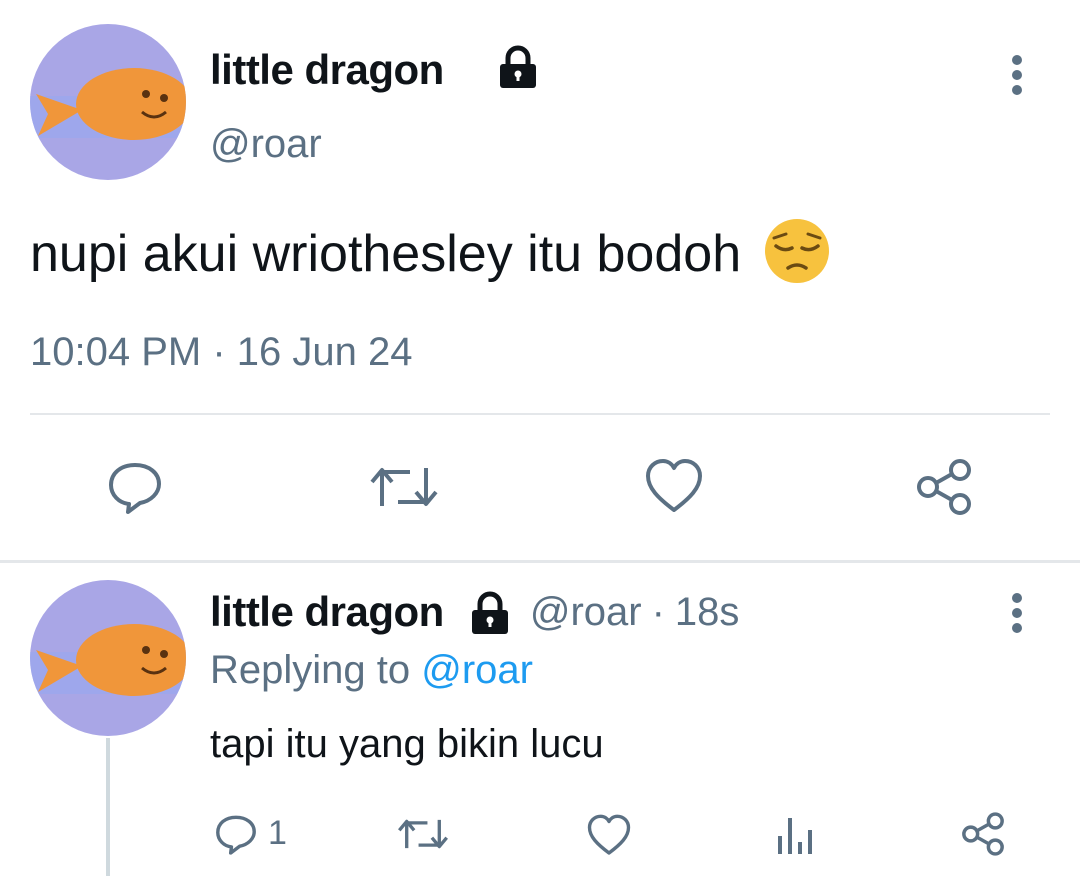  I want to click on avatar, so click(108, 102).